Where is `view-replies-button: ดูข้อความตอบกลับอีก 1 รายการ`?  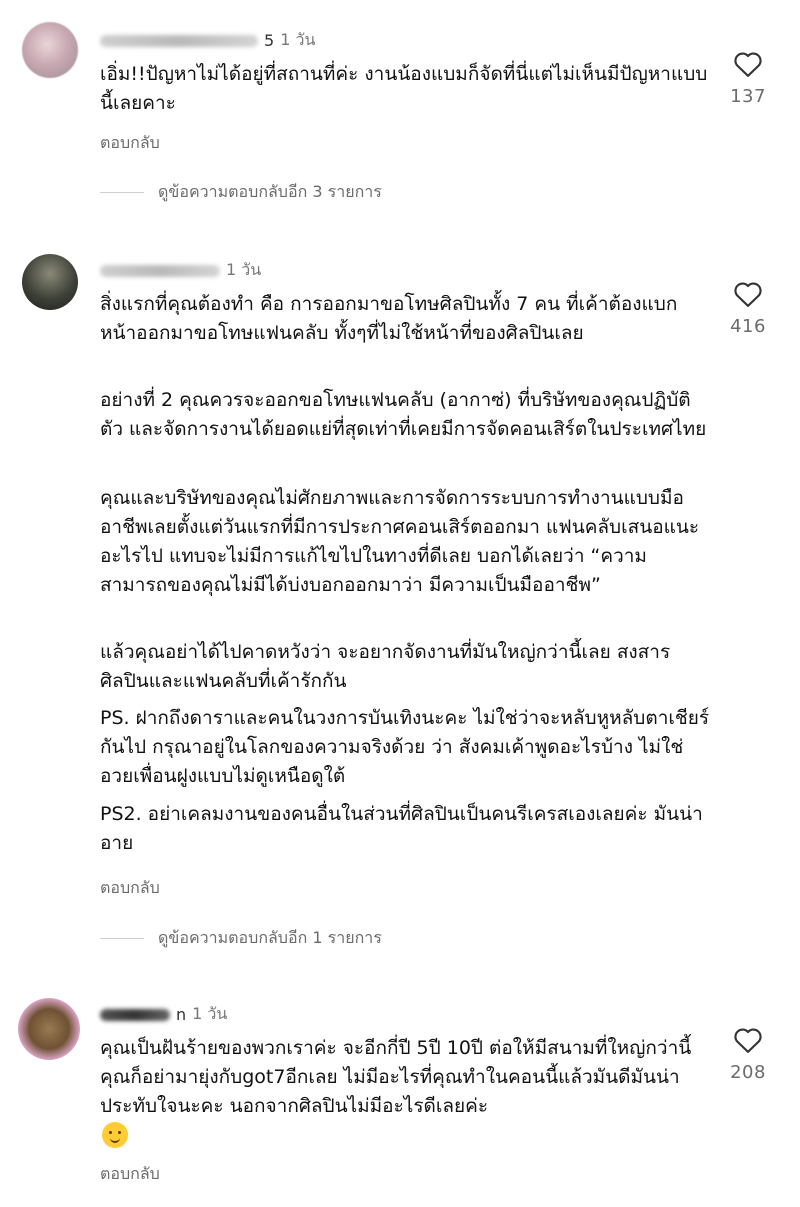 view-replies-button: ดูข้อความตอบกลับอีก 1 รายการ is located at coordinates (241, 938).